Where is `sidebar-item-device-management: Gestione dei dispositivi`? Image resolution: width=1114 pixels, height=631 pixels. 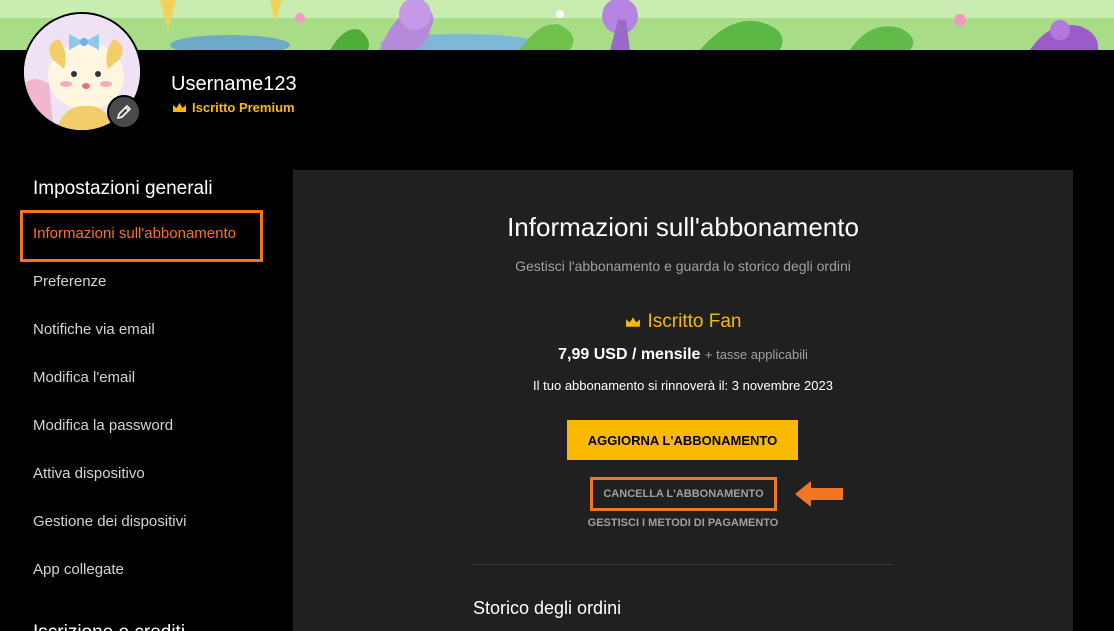
sidebar-item-device-management: Gestione dei dispositivi is located at coordinates (109, 521).